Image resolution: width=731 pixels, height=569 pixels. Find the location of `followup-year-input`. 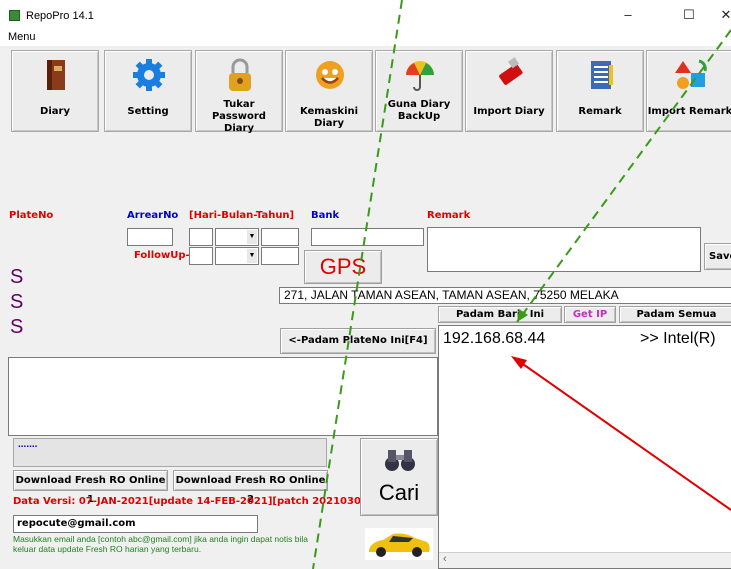

followup-year-input is located at coordinates (280, 256).